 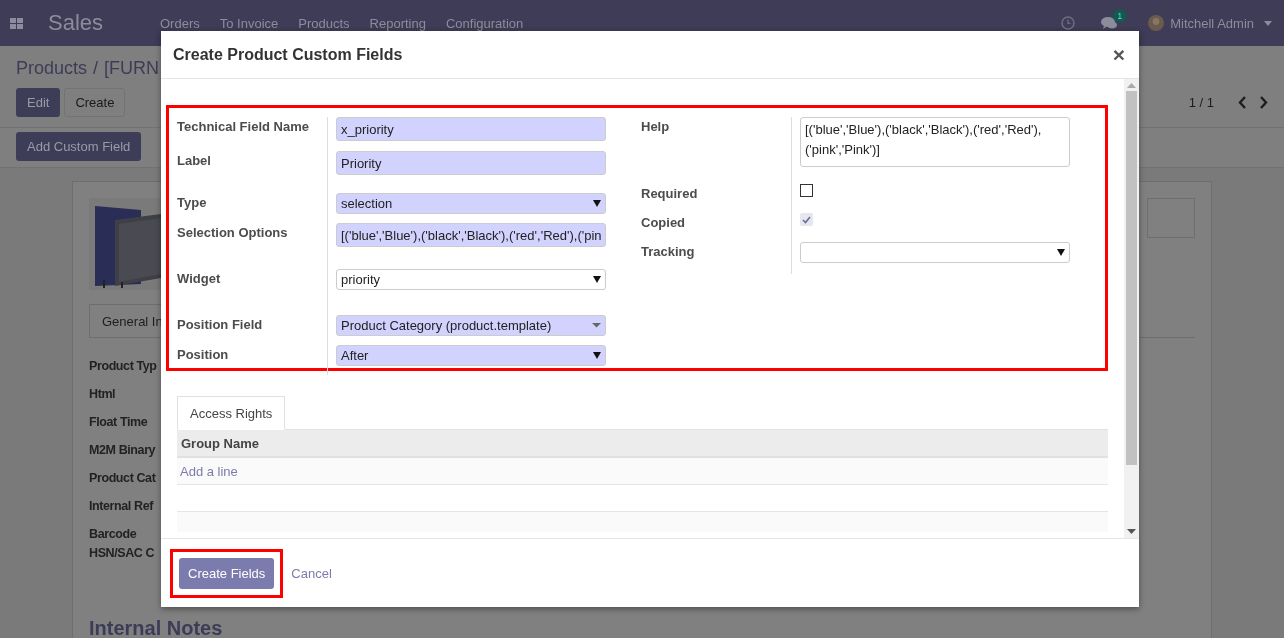 What do you see at coordinates (220, 443) in the screenshot?
I see `column-header: Group Name` at bounding box center [220, 443].